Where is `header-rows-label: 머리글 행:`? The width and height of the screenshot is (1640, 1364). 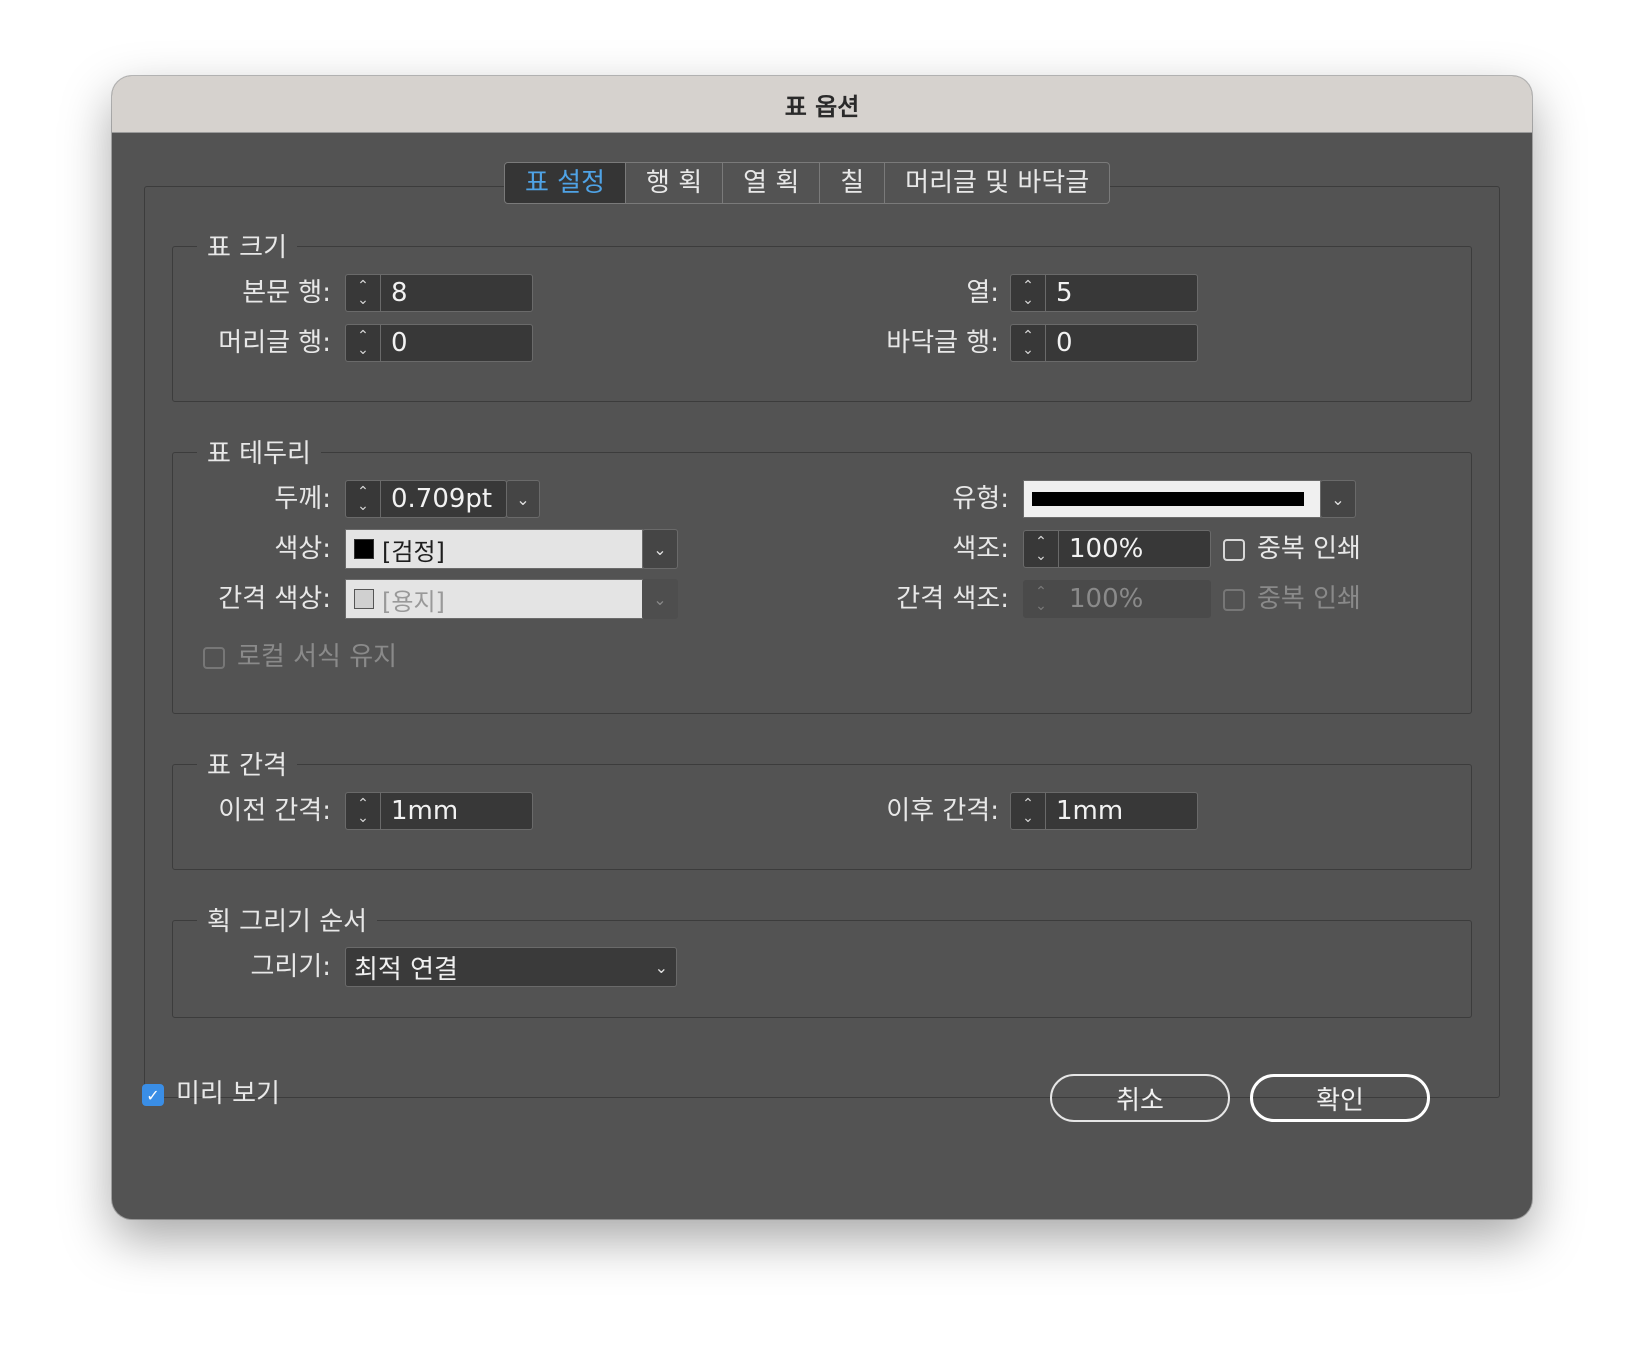
header-rows-label: 머리글 행: is located at coordinates (274, 343).